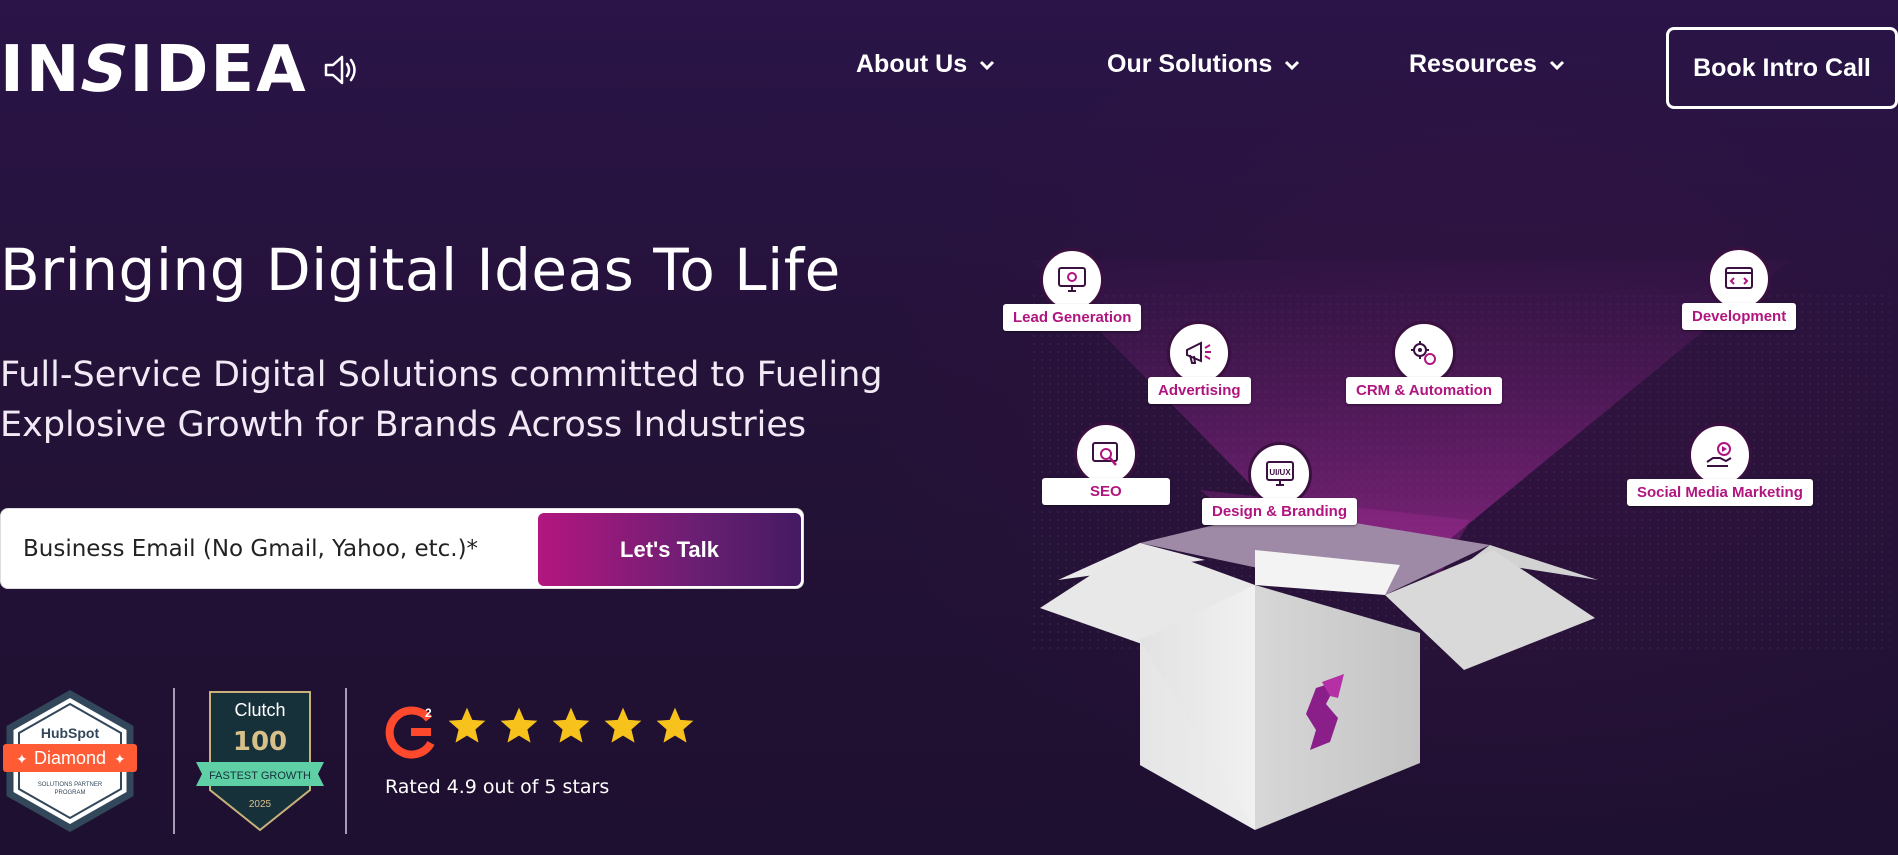 This screenshot has width=1898, height=855. Describe the element at coordinates (1072, 280) in the screenshot. I see `monitor-gear-icon` at that location.